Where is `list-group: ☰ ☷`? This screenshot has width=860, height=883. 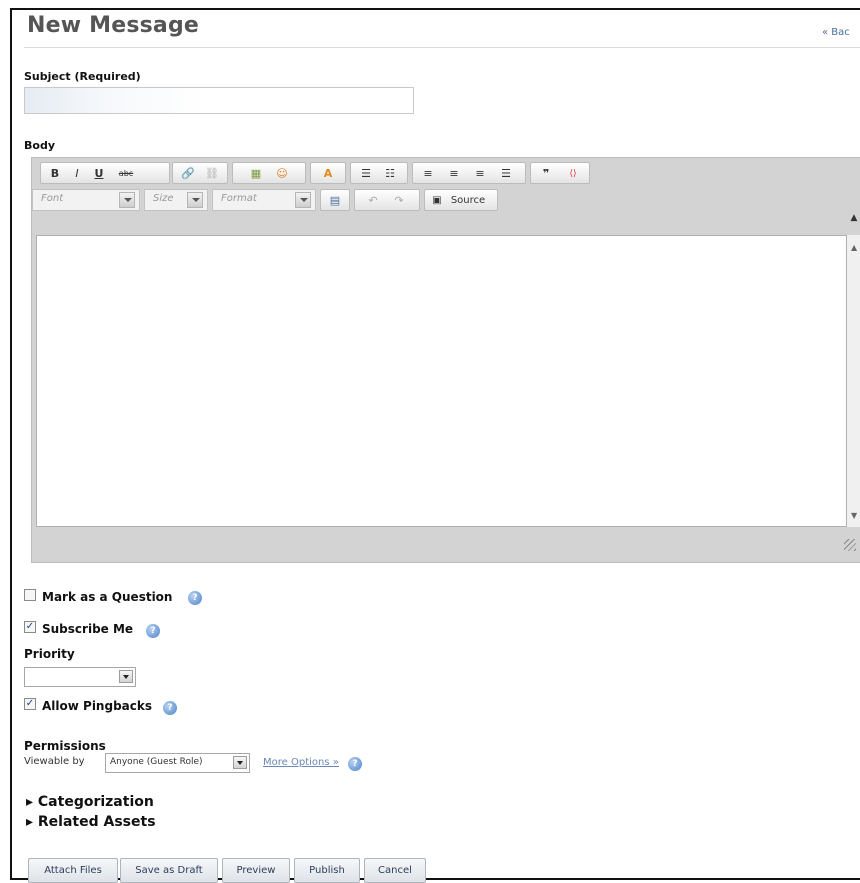
list-group: ☰ ☷ is located at coordinates (379, 173).